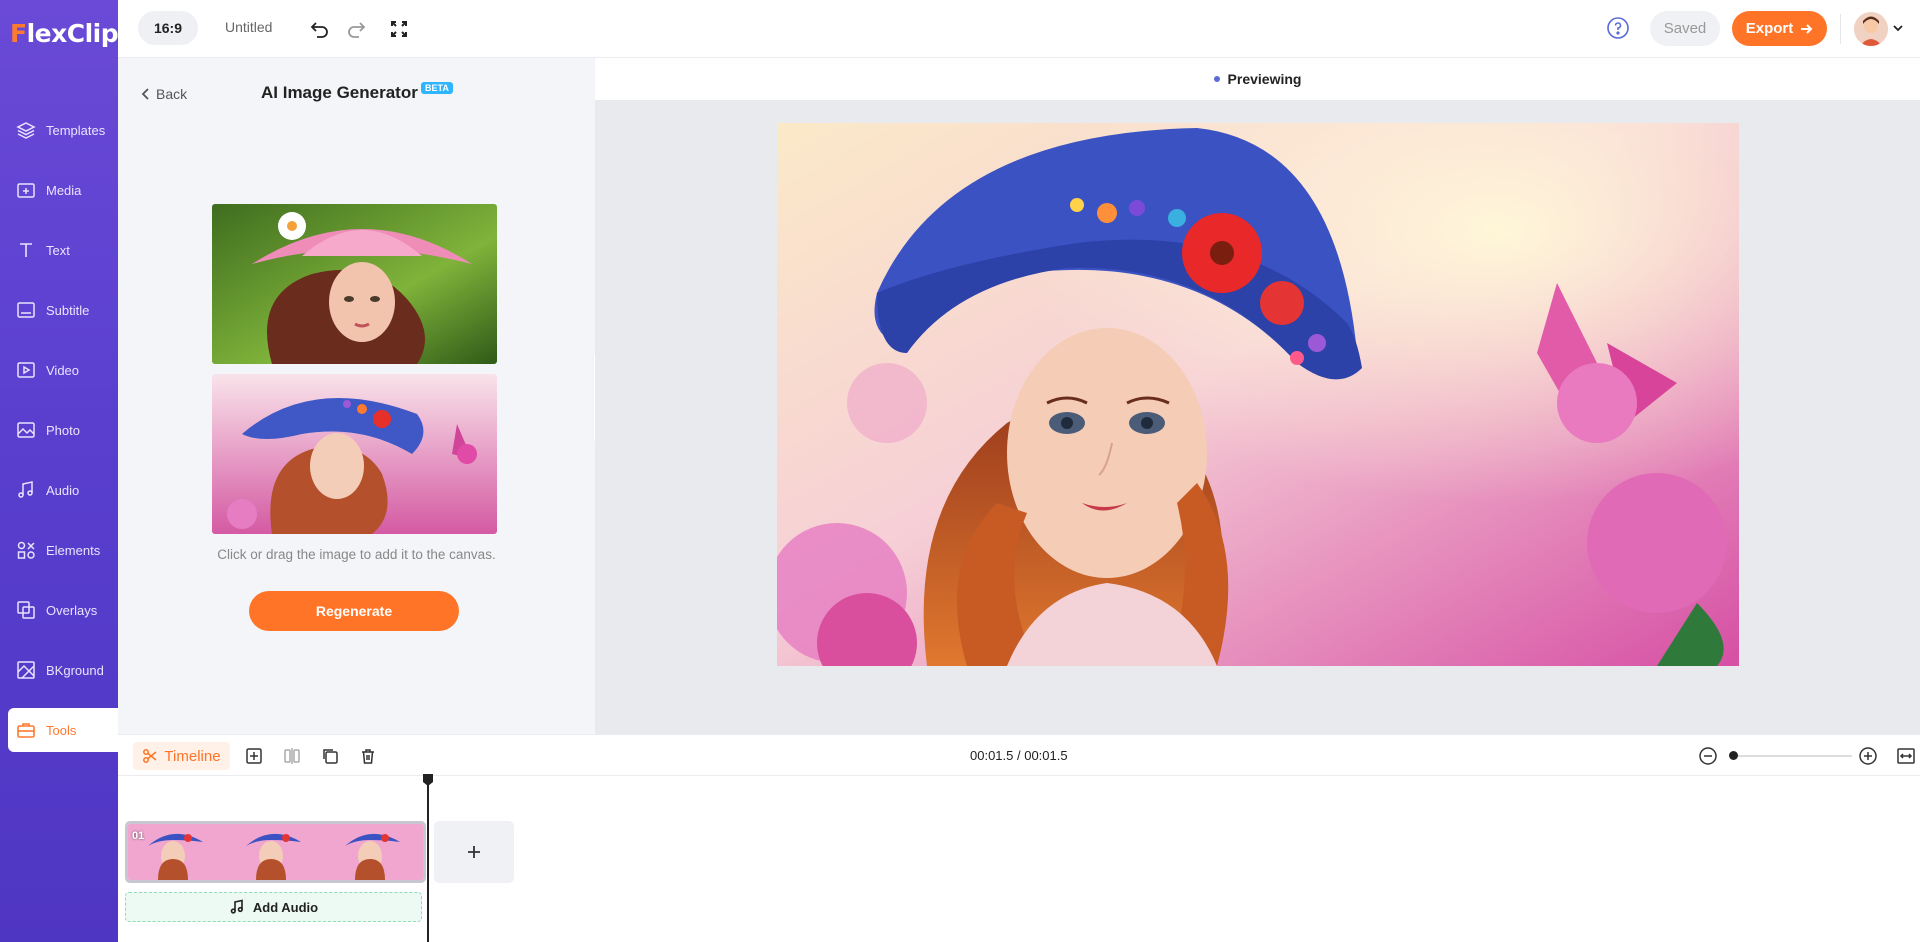  I want to click on background-icon, so click(26, 670).